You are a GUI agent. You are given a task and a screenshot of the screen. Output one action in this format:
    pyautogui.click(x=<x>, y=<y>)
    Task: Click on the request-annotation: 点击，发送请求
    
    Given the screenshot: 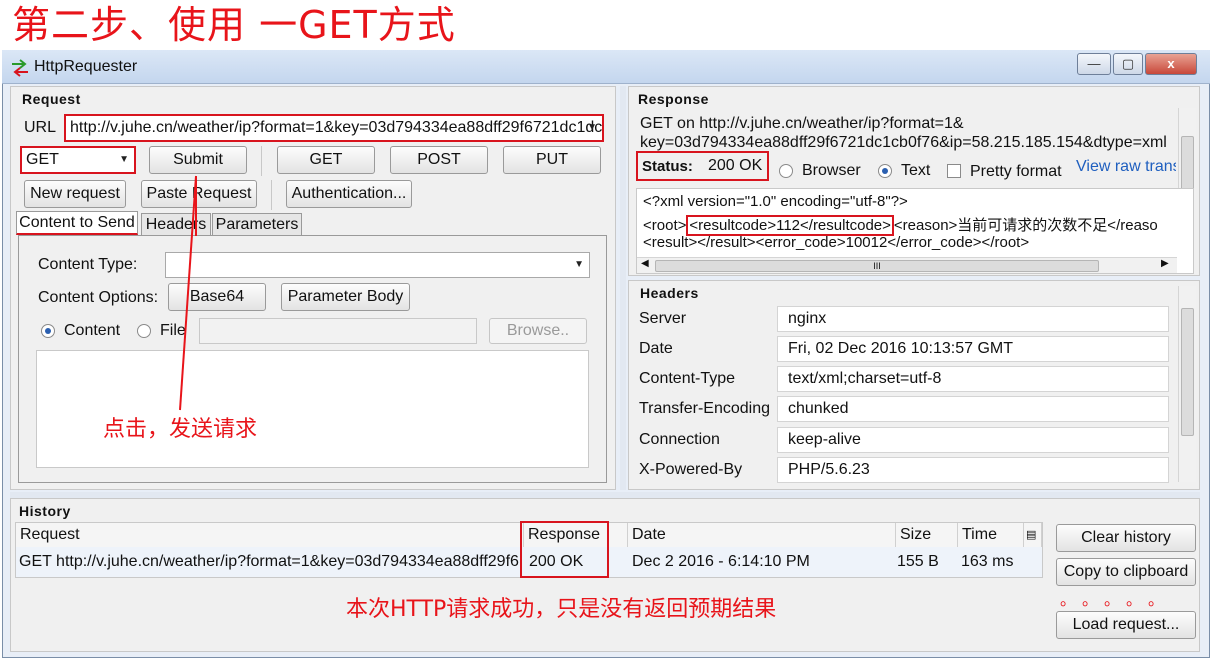 What is the action you would take?
    pyautogui.click(x=180, y=429)
    